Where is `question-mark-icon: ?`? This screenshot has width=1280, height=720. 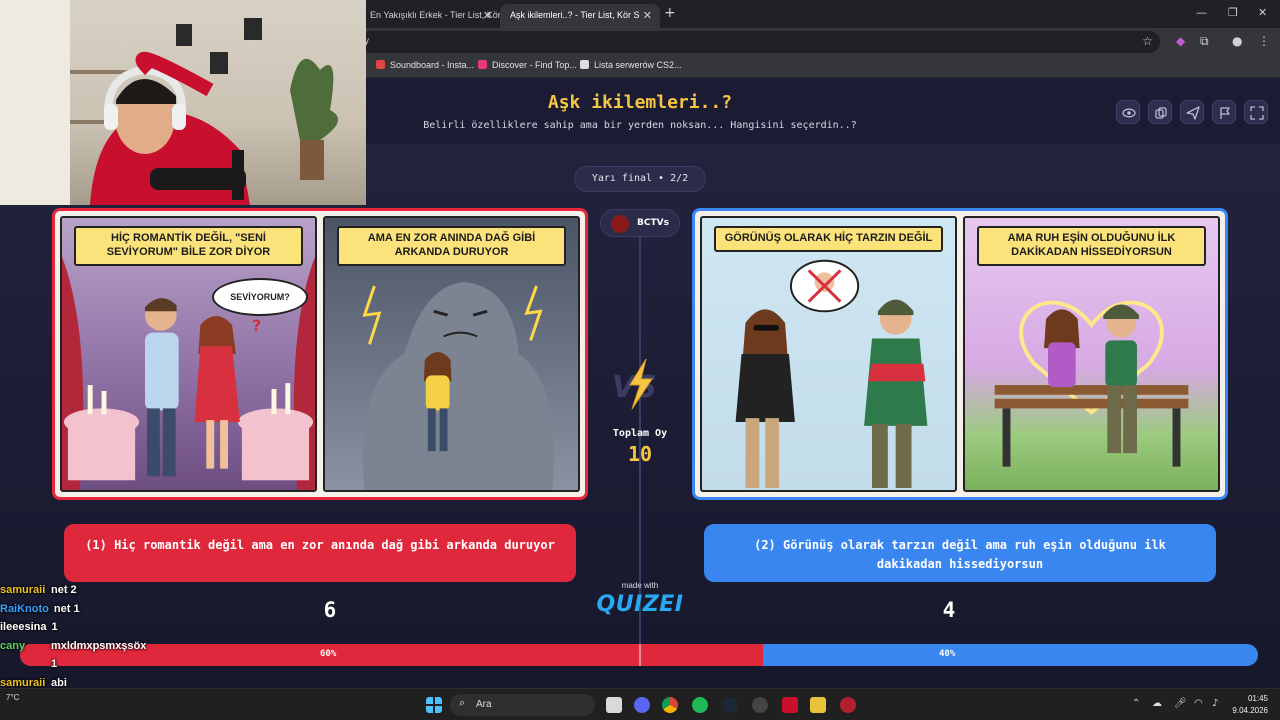 question-mark-icon: ? is located at coordinates (257, 325).